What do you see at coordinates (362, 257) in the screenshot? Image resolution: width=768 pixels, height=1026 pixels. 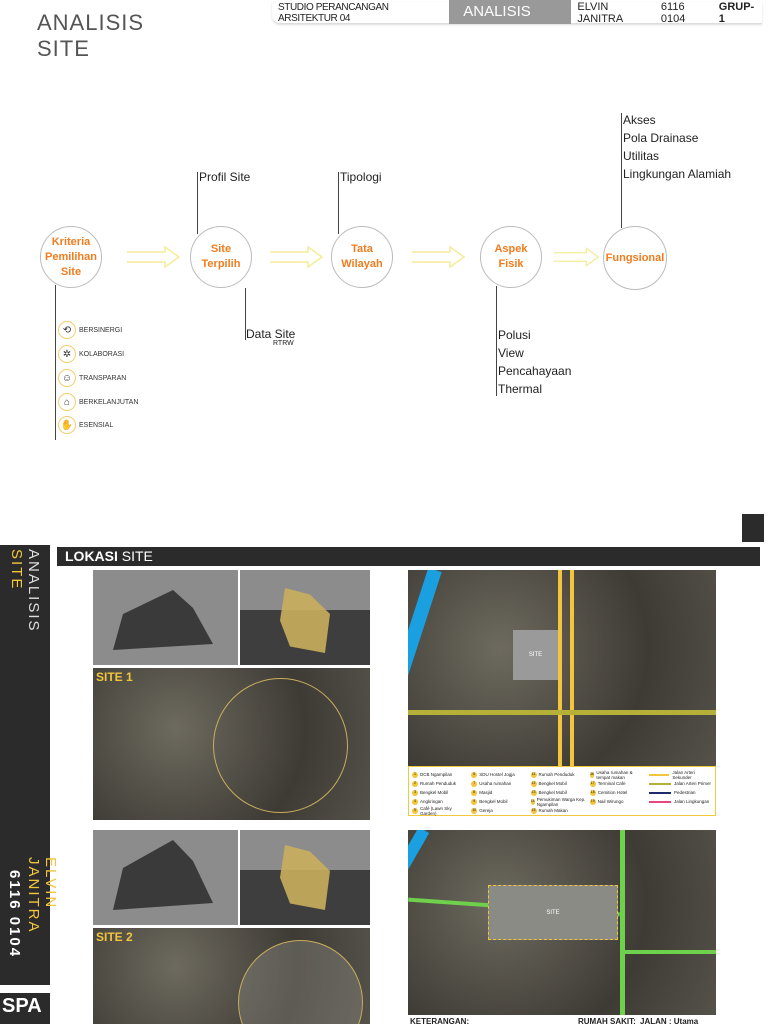 I see `step-tata-wilayah: Tata Wilayah` at bounding box center [362, 257].